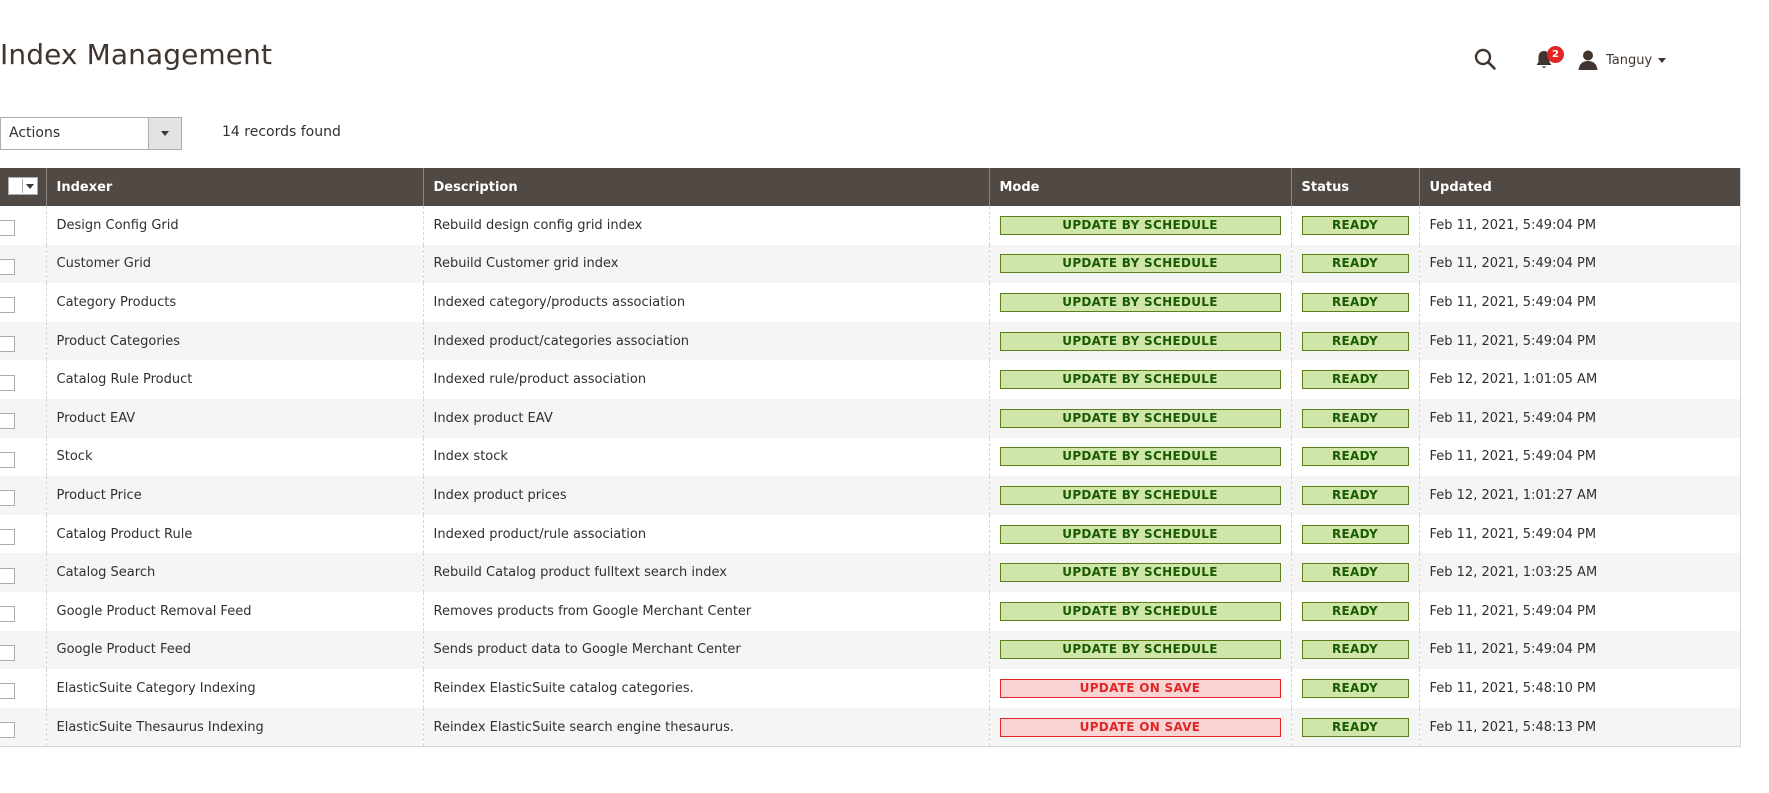  What do you see at coordinates (1140, 727) in the screenshot?
I see `mode-badge: UPDATE ON SAVE` at bounding box center [1140, 727].